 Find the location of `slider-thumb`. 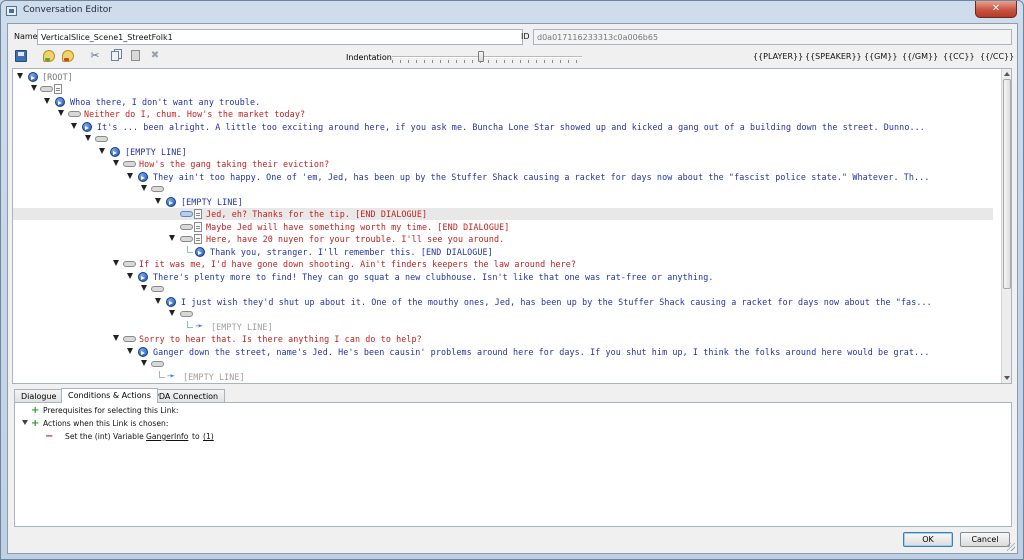

slider-thumb is located at coordinates (481, 56).